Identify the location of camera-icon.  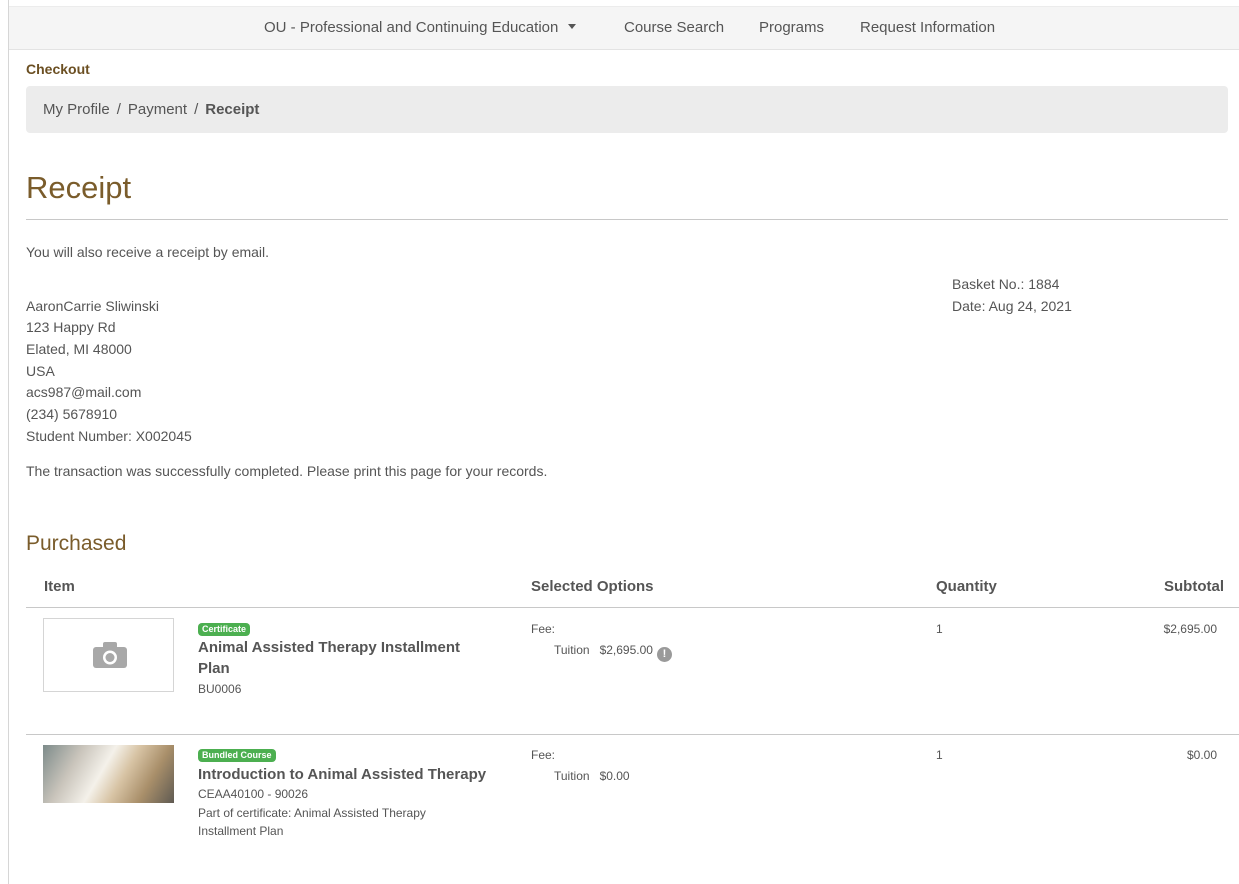
(110, 655).